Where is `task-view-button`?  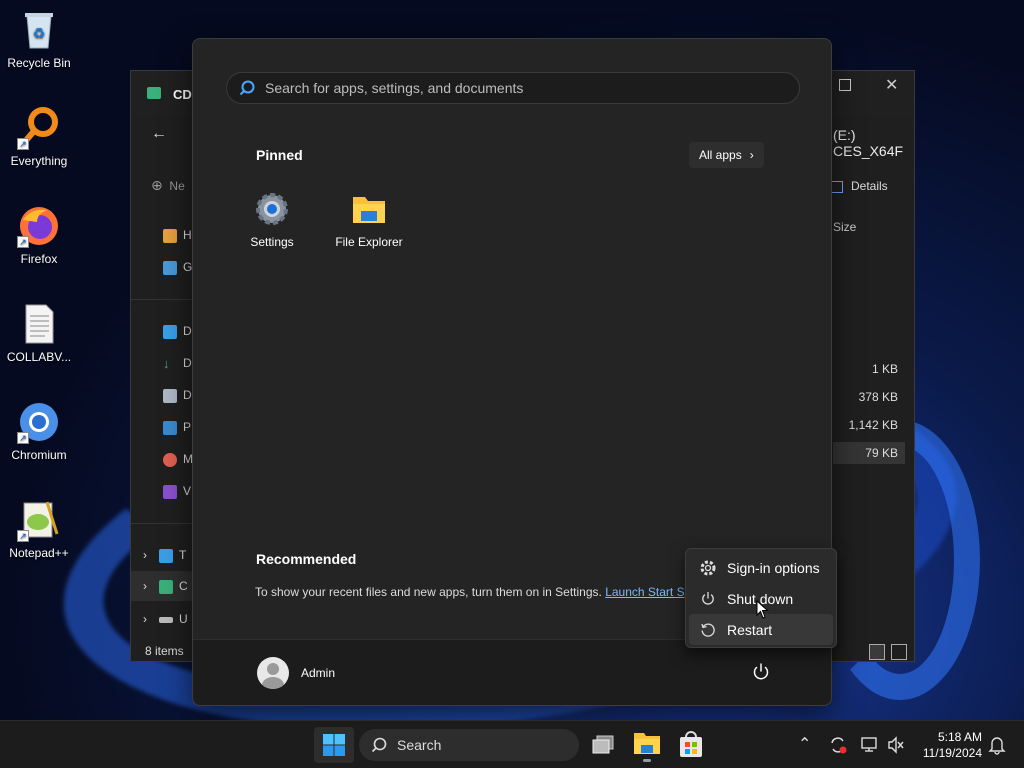
task-view-button is located at coordinates (603, 745).